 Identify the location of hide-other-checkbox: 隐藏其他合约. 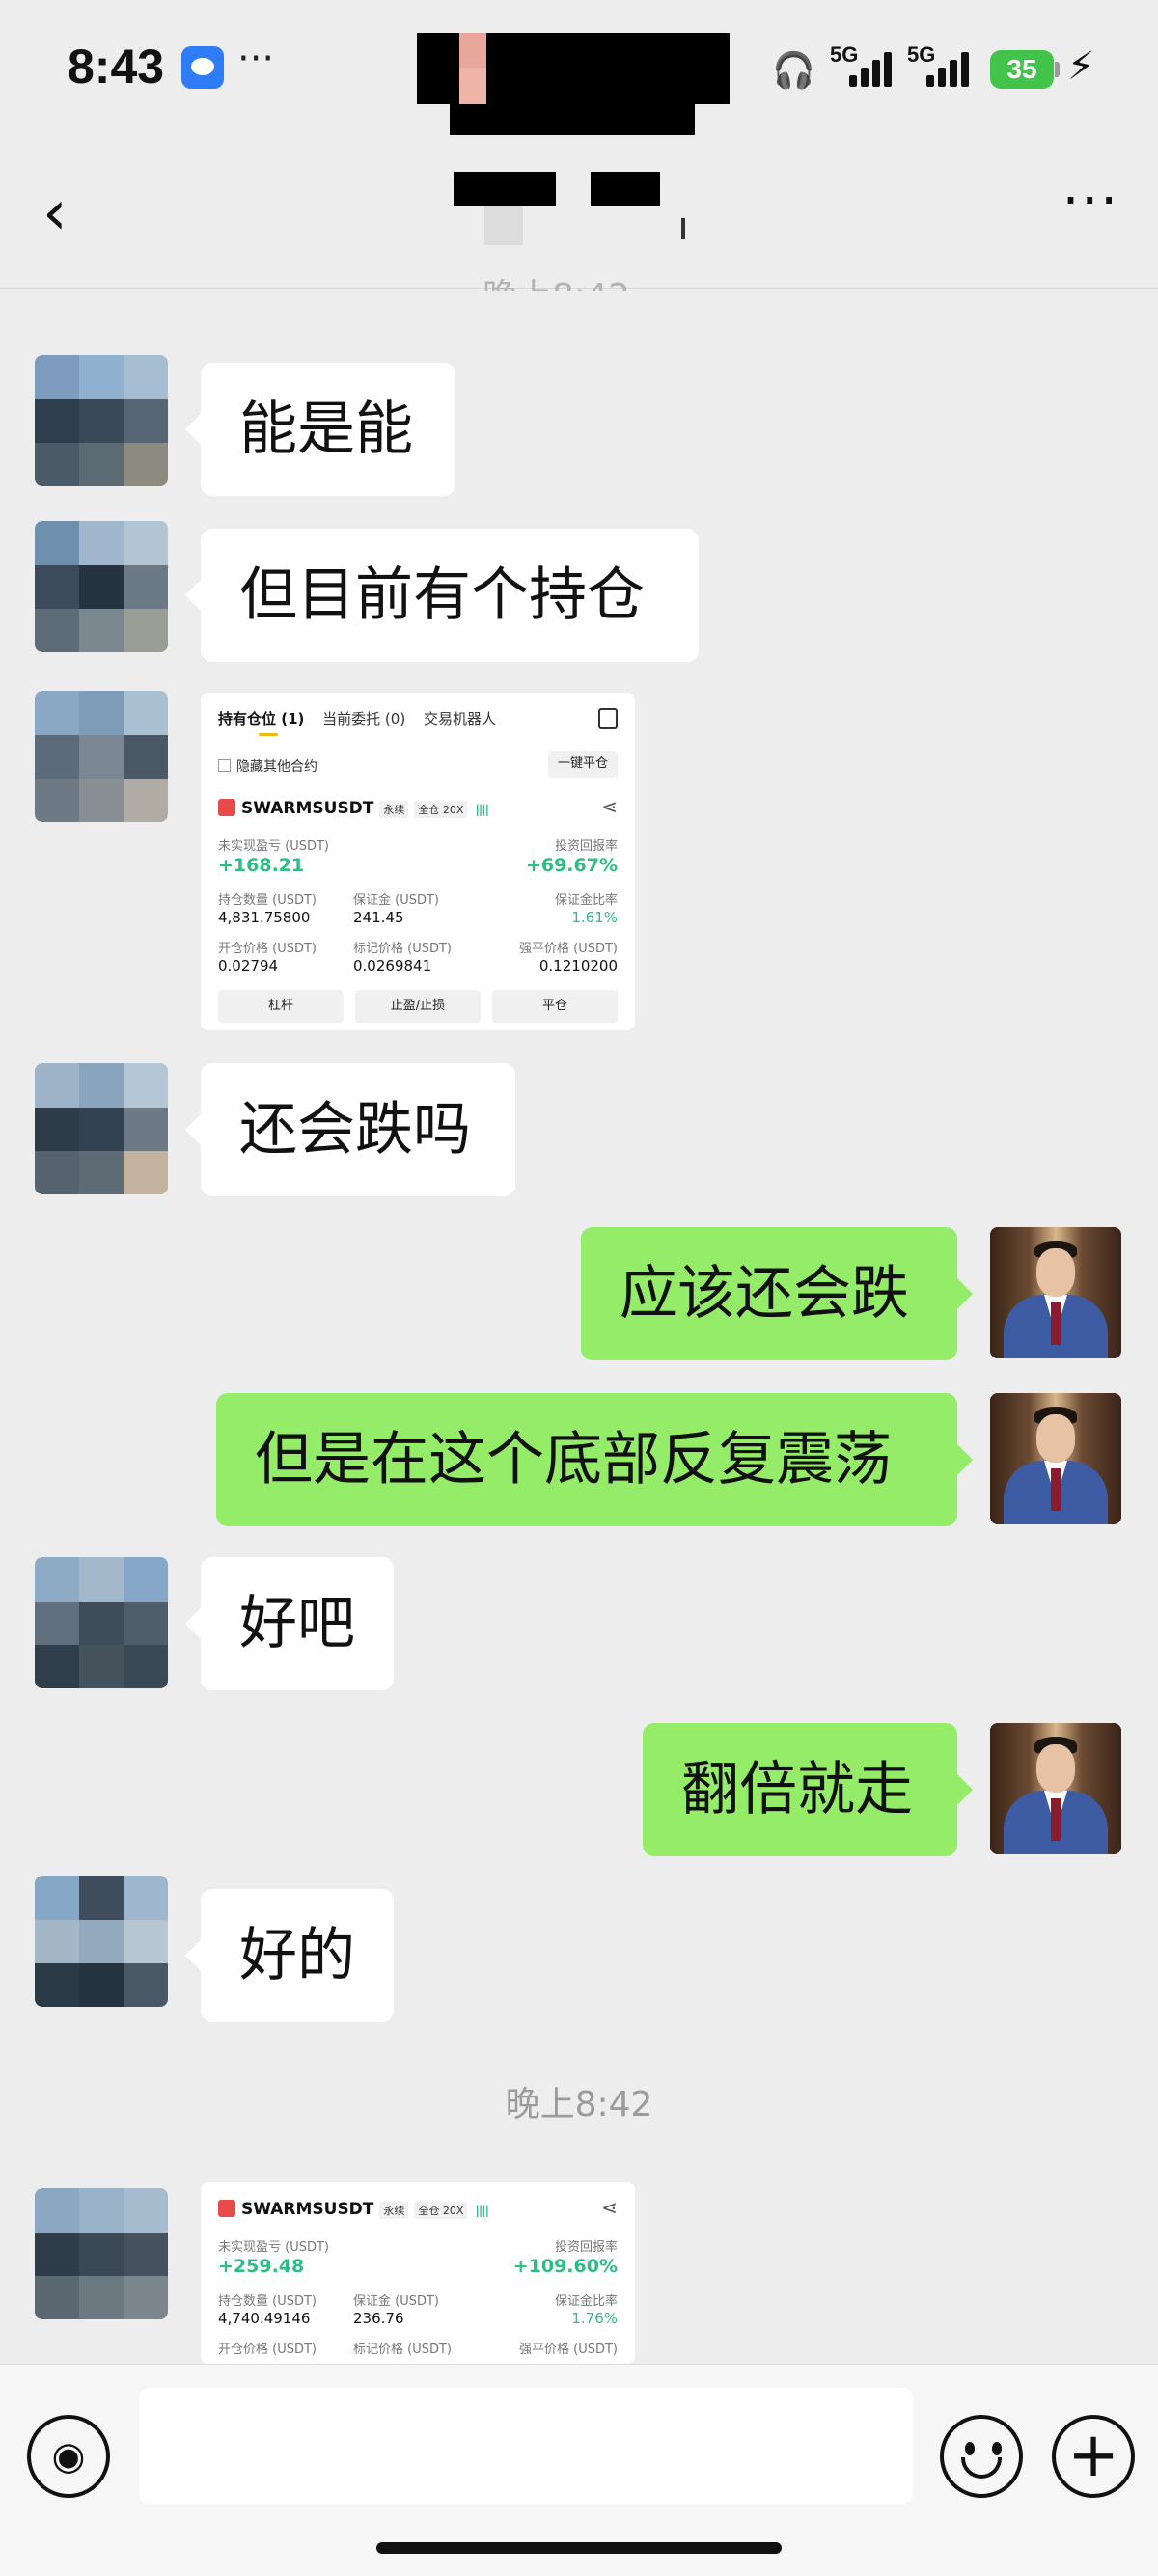
(267, 766).